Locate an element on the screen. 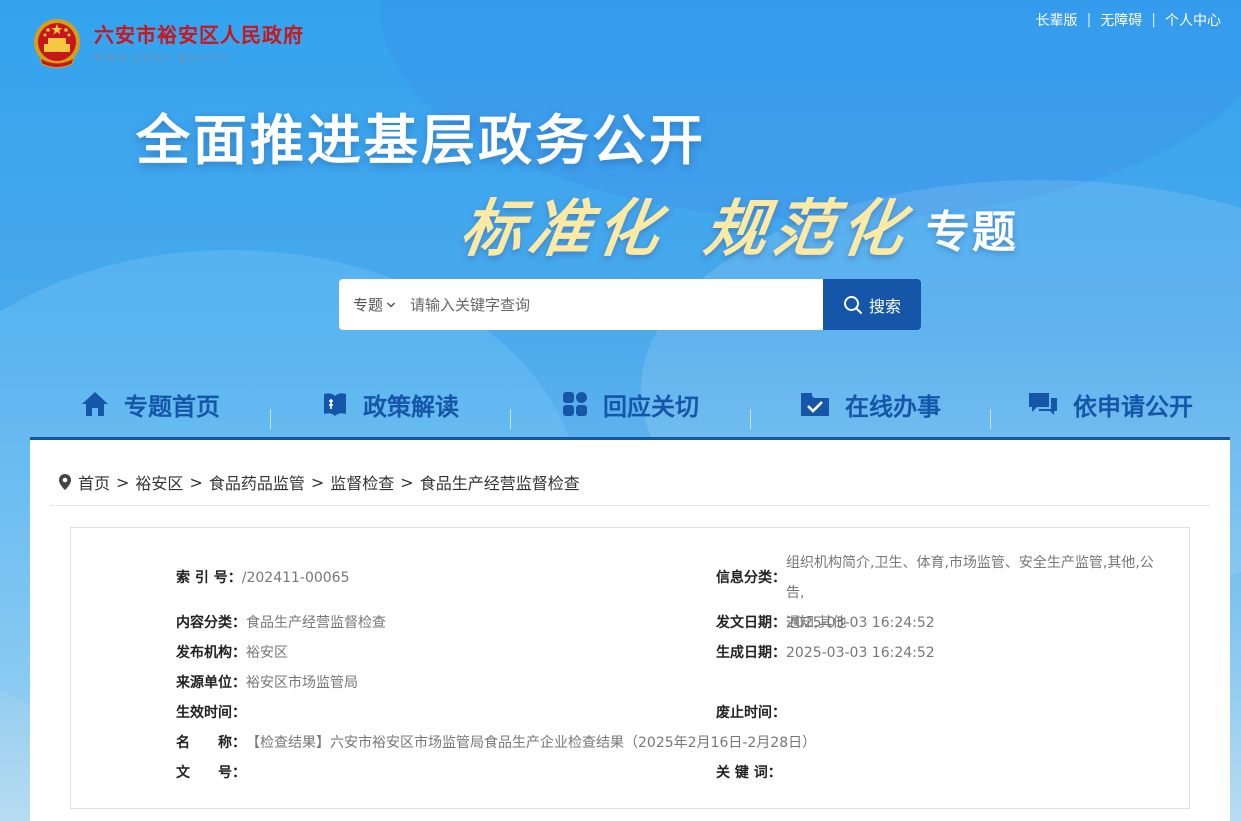 The height and width of the screenshot is (821, 1241). field-label: 文 号： is located at coordinates (211, 773).